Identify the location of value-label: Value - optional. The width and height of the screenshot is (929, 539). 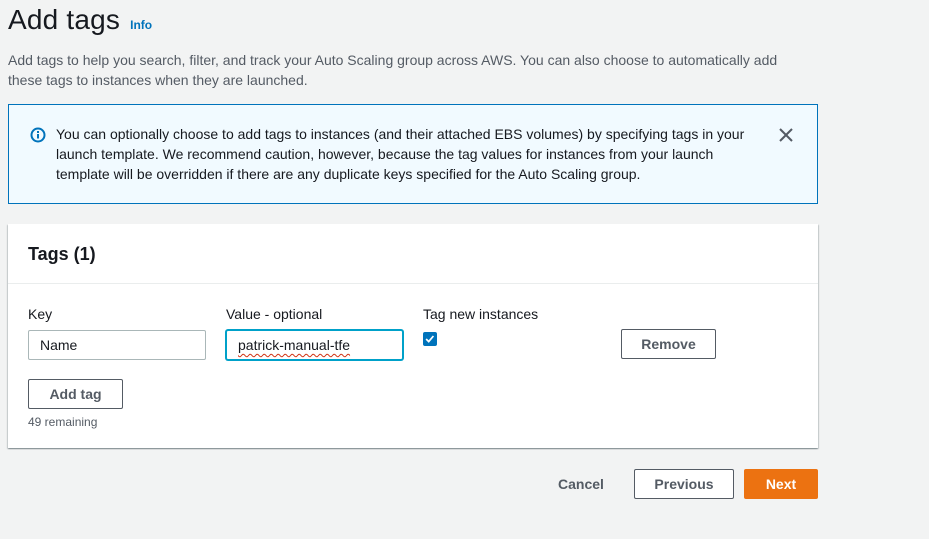
(274, 314).